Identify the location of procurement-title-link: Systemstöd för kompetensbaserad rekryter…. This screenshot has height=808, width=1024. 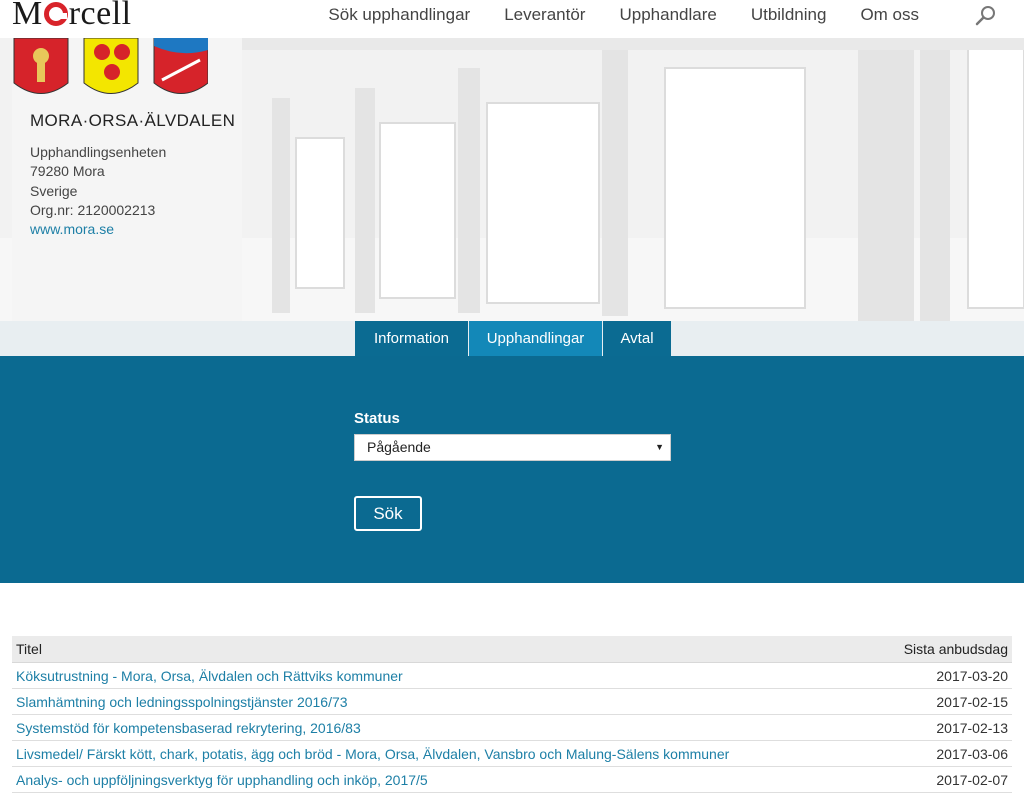
(188, 727).